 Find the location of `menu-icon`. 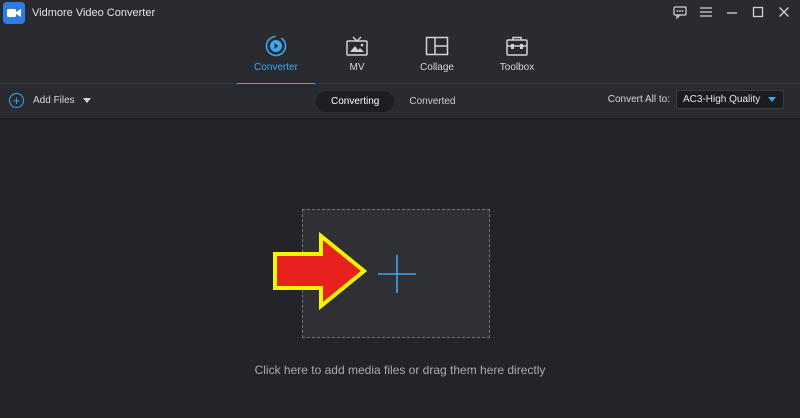

menu-icon is located at coordinates (706, 12).